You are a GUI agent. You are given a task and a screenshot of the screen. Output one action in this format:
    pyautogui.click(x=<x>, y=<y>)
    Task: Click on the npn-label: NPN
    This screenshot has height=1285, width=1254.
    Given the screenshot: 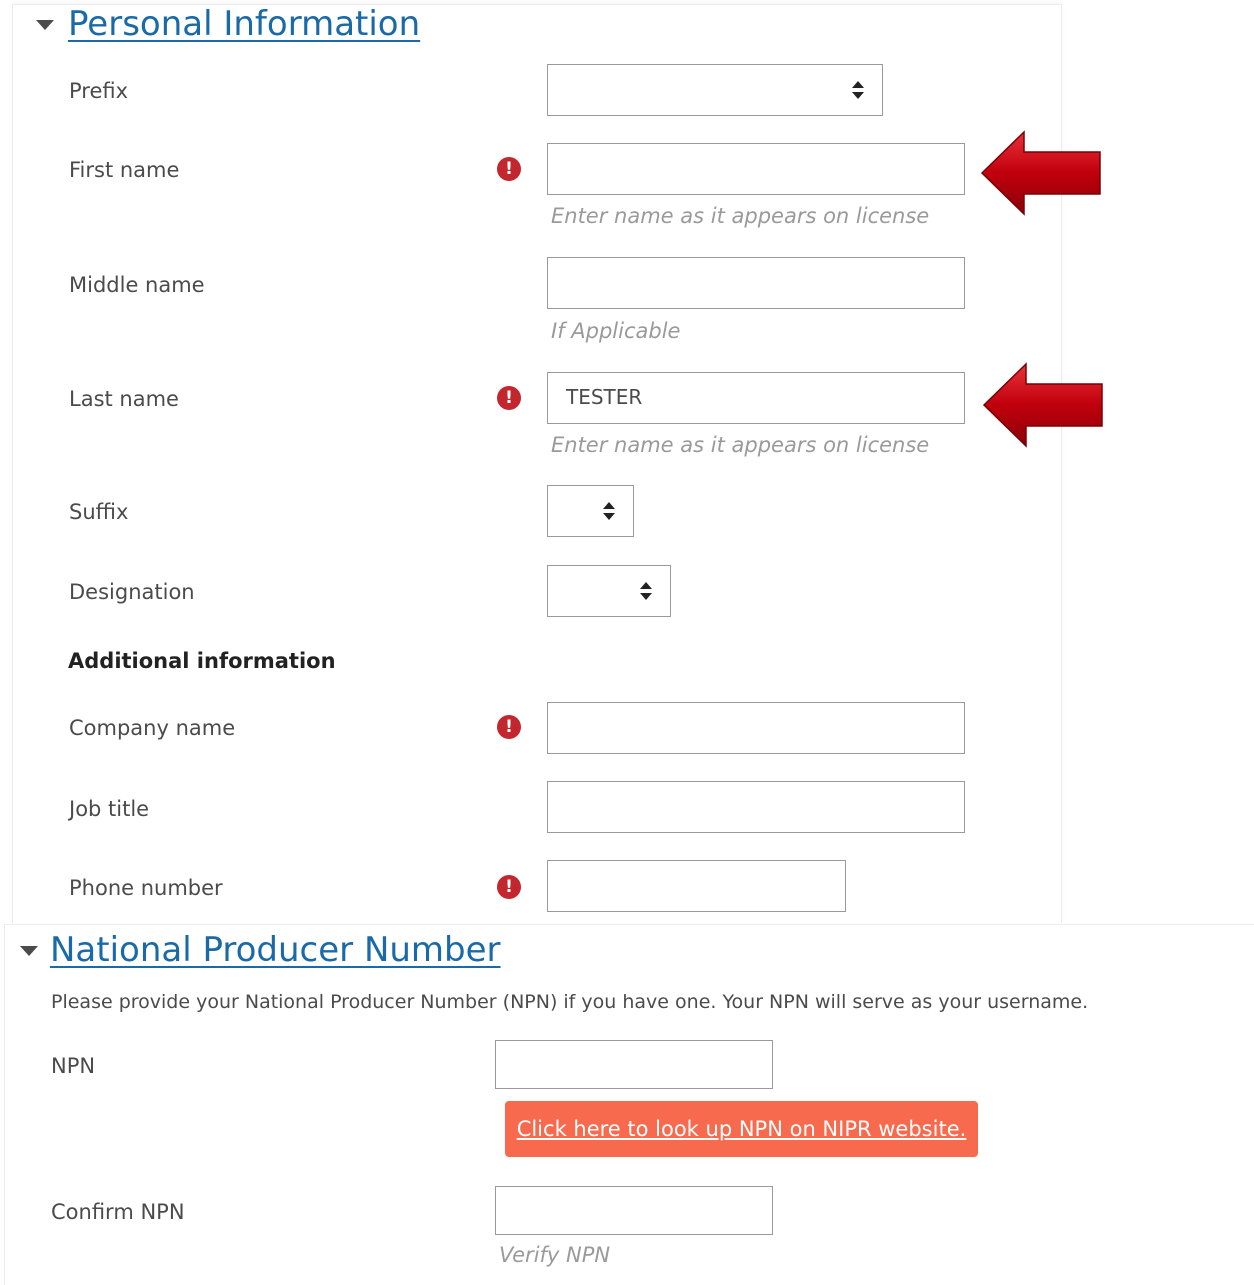 What is the action you would take?
    pyautogui.click(x=73, y=1066)
    